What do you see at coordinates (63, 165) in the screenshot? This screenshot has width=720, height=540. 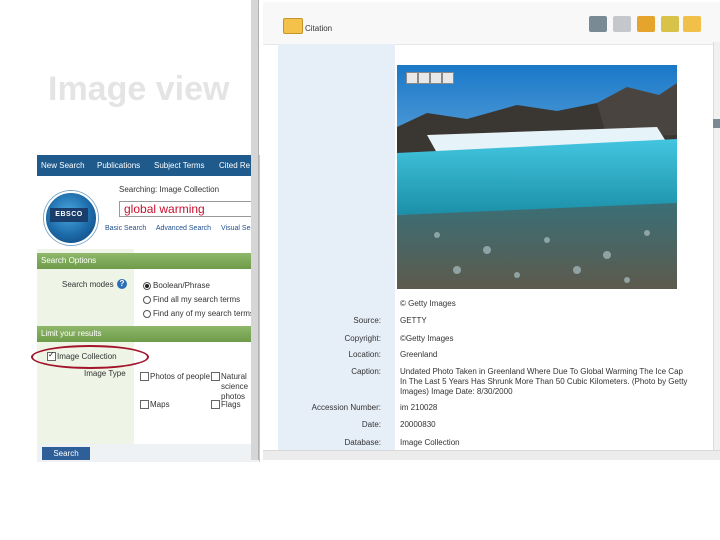 I see `nav-new-search: New Search` at bounding box center [63, 165].